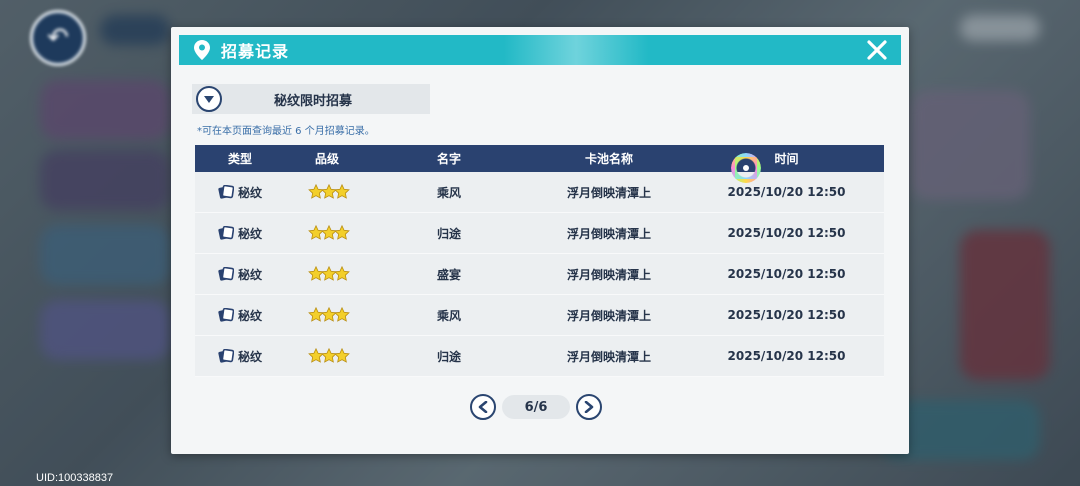 Image resolution: width=1080 pixels, height=486 pixels. I want to click on chevron-left-icon, so click(483, 407).